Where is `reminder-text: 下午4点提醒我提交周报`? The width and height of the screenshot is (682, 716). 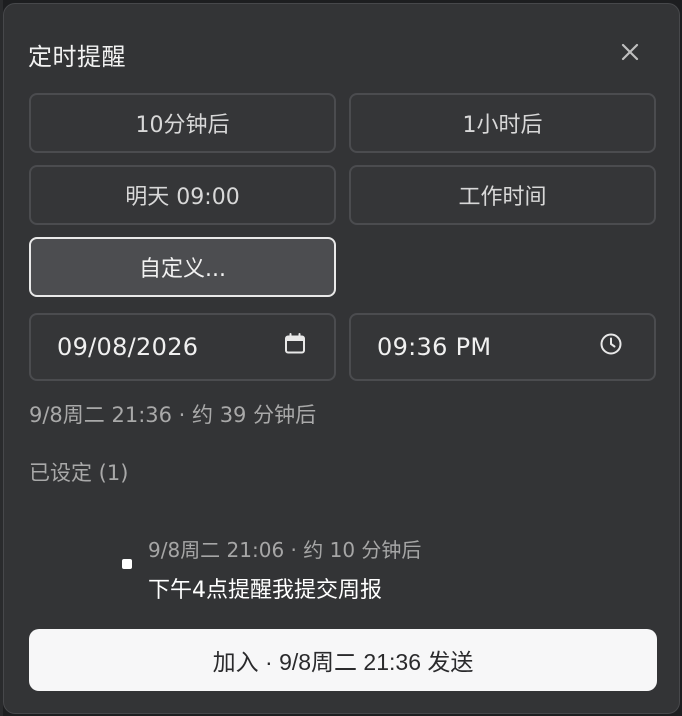
reminder-text: 下午4点提醒我提交周报 is located at coordinates (265, 590).